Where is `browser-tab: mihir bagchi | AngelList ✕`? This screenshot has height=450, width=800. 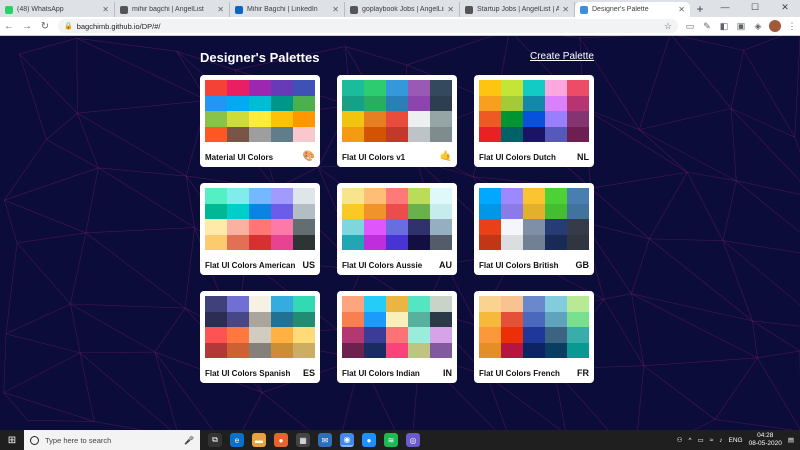 browser-tab: mihir bagchi | AngelList ✕ is located at coordinates (172, 9).